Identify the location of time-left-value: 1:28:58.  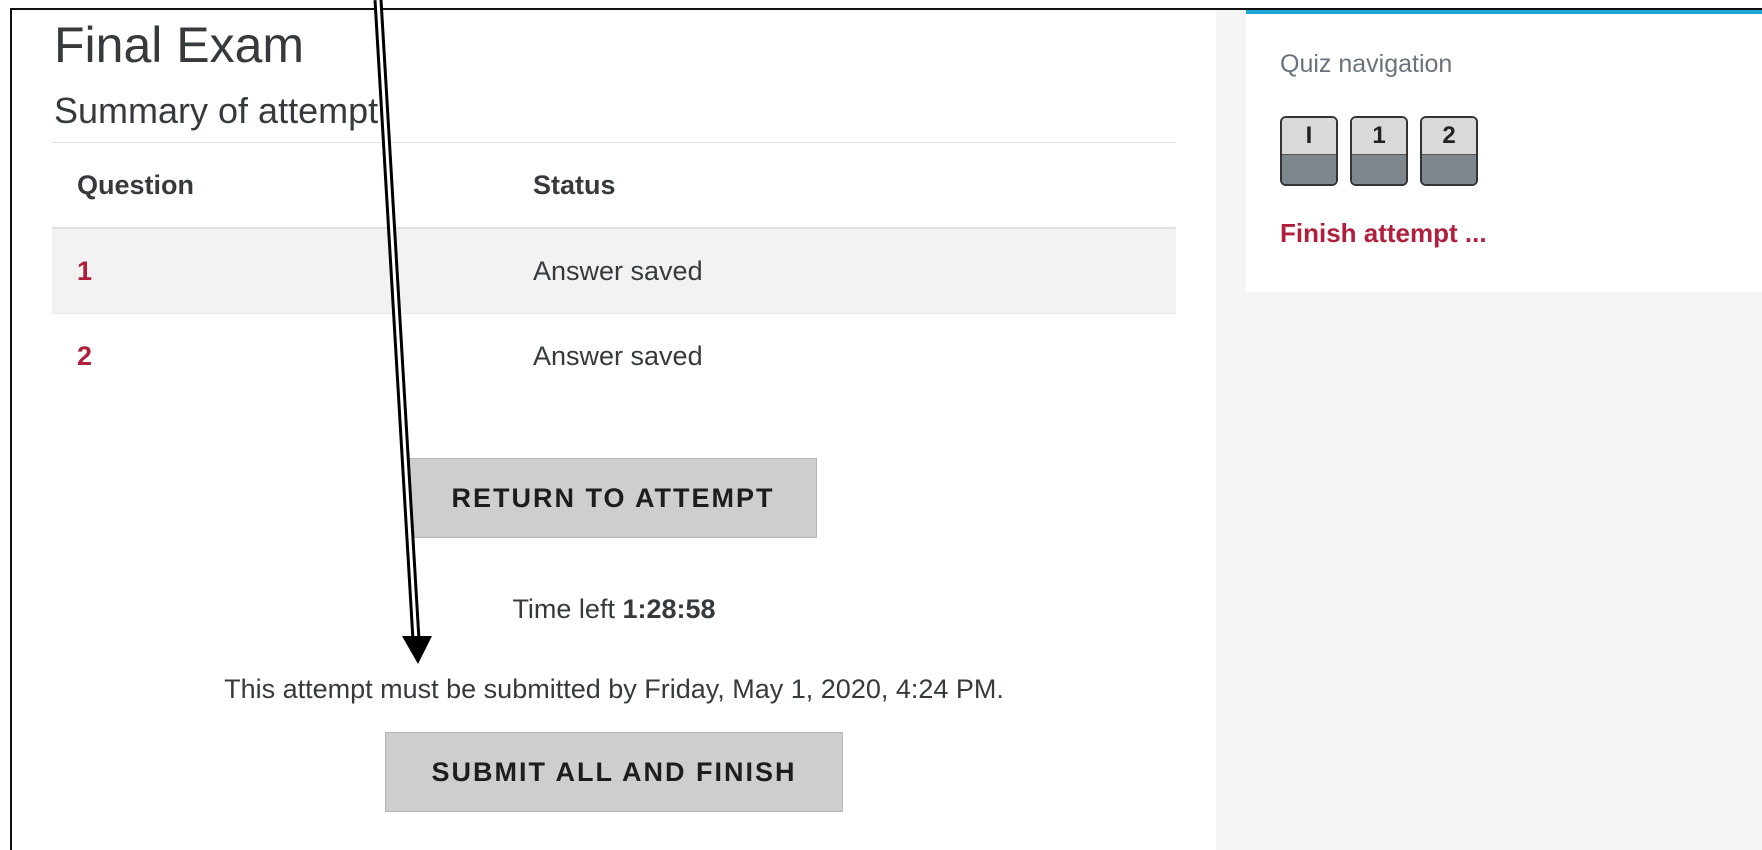
(669, 609).